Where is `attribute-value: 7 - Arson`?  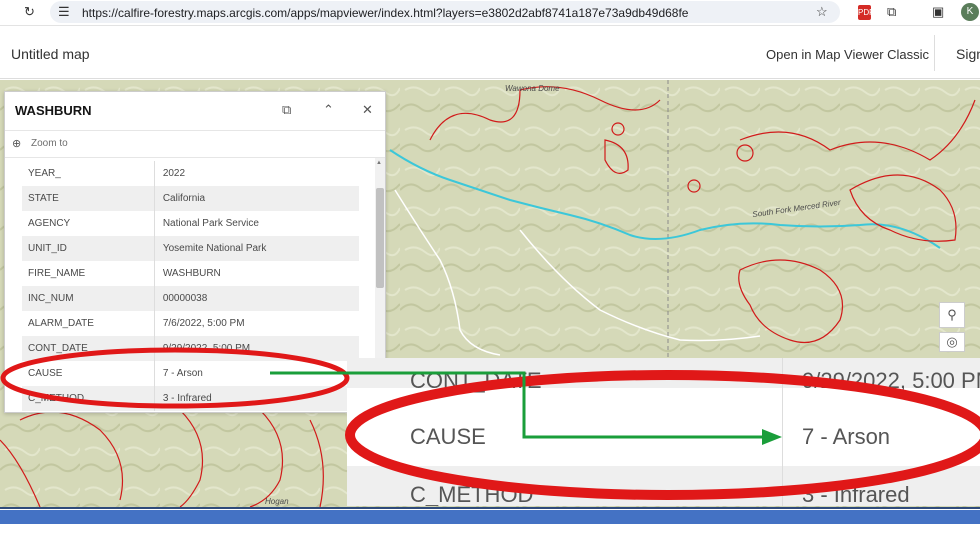
attribute-value: 7 - Arson is located at coordinates (182, 373).